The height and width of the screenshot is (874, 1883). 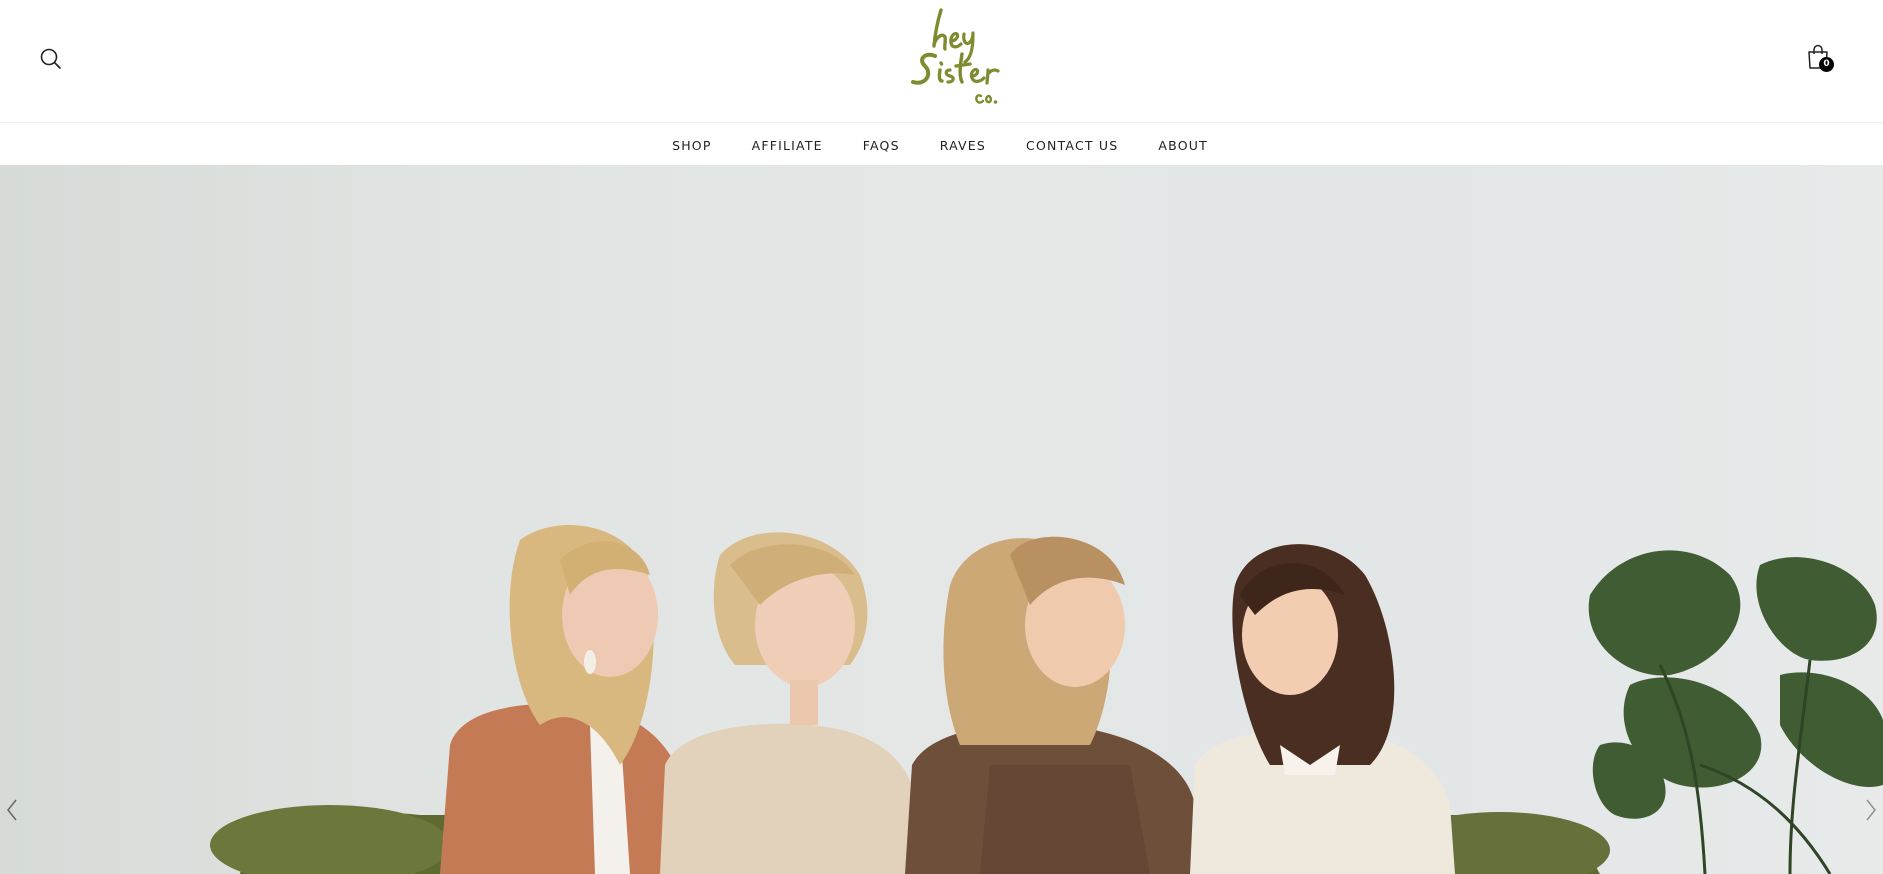 What do you see at coordinates (1871, 810) in the screenshot?
I see `chevron-right-icon` at bounding box center [1871, 810].